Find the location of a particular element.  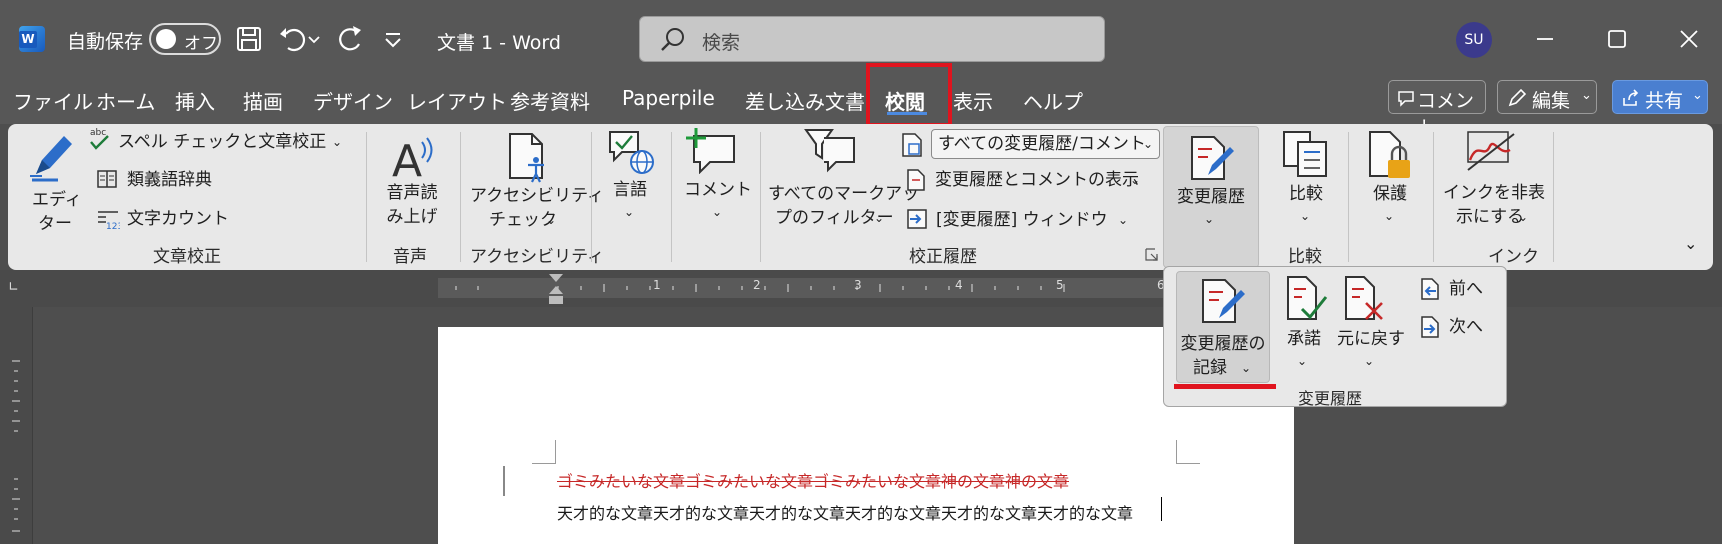

reviewing-pane-icon is located at coordinates (917, 219).